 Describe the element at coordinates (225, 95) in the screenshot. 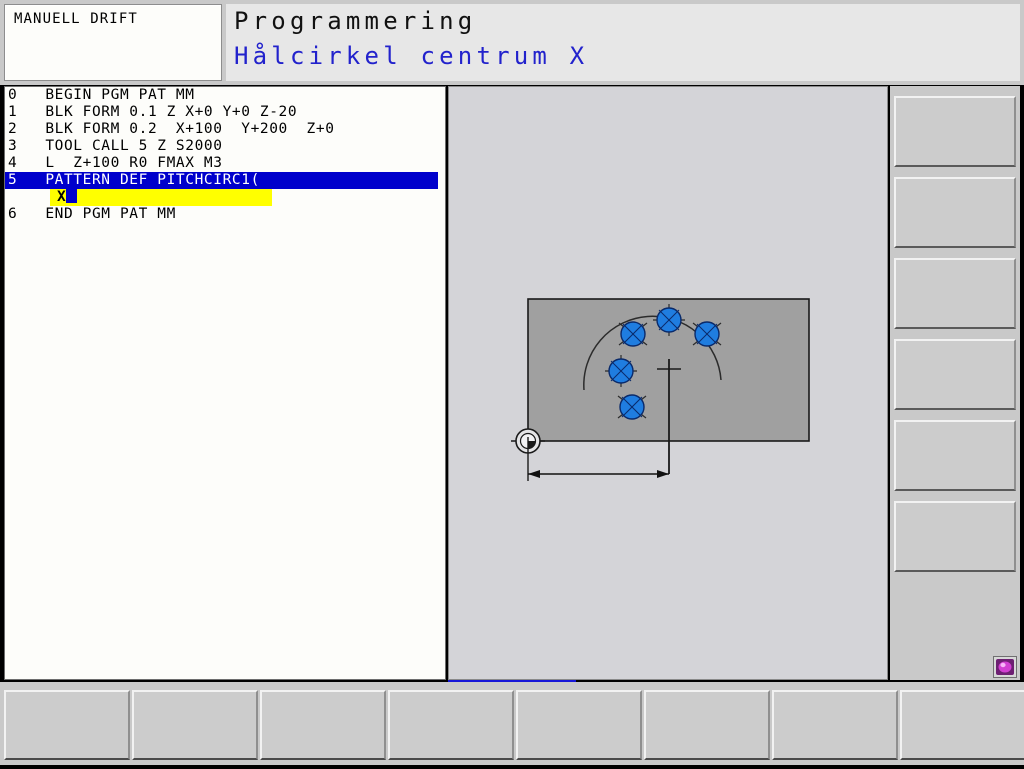

I see `program-line: 0 BEGIN PGM PAT MM` at that location.